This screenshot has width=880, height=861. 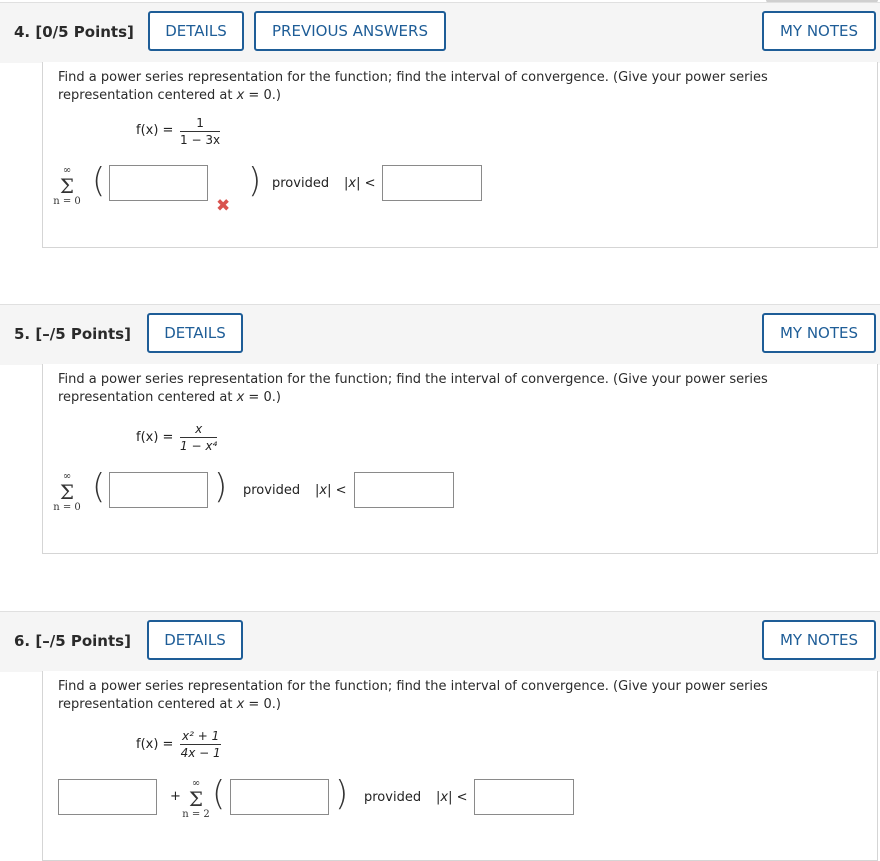 What do you see at coordinates (223, 206) in the screenshot?
I see `incorrect-icon: ✖` at bounding box center [223, 206].